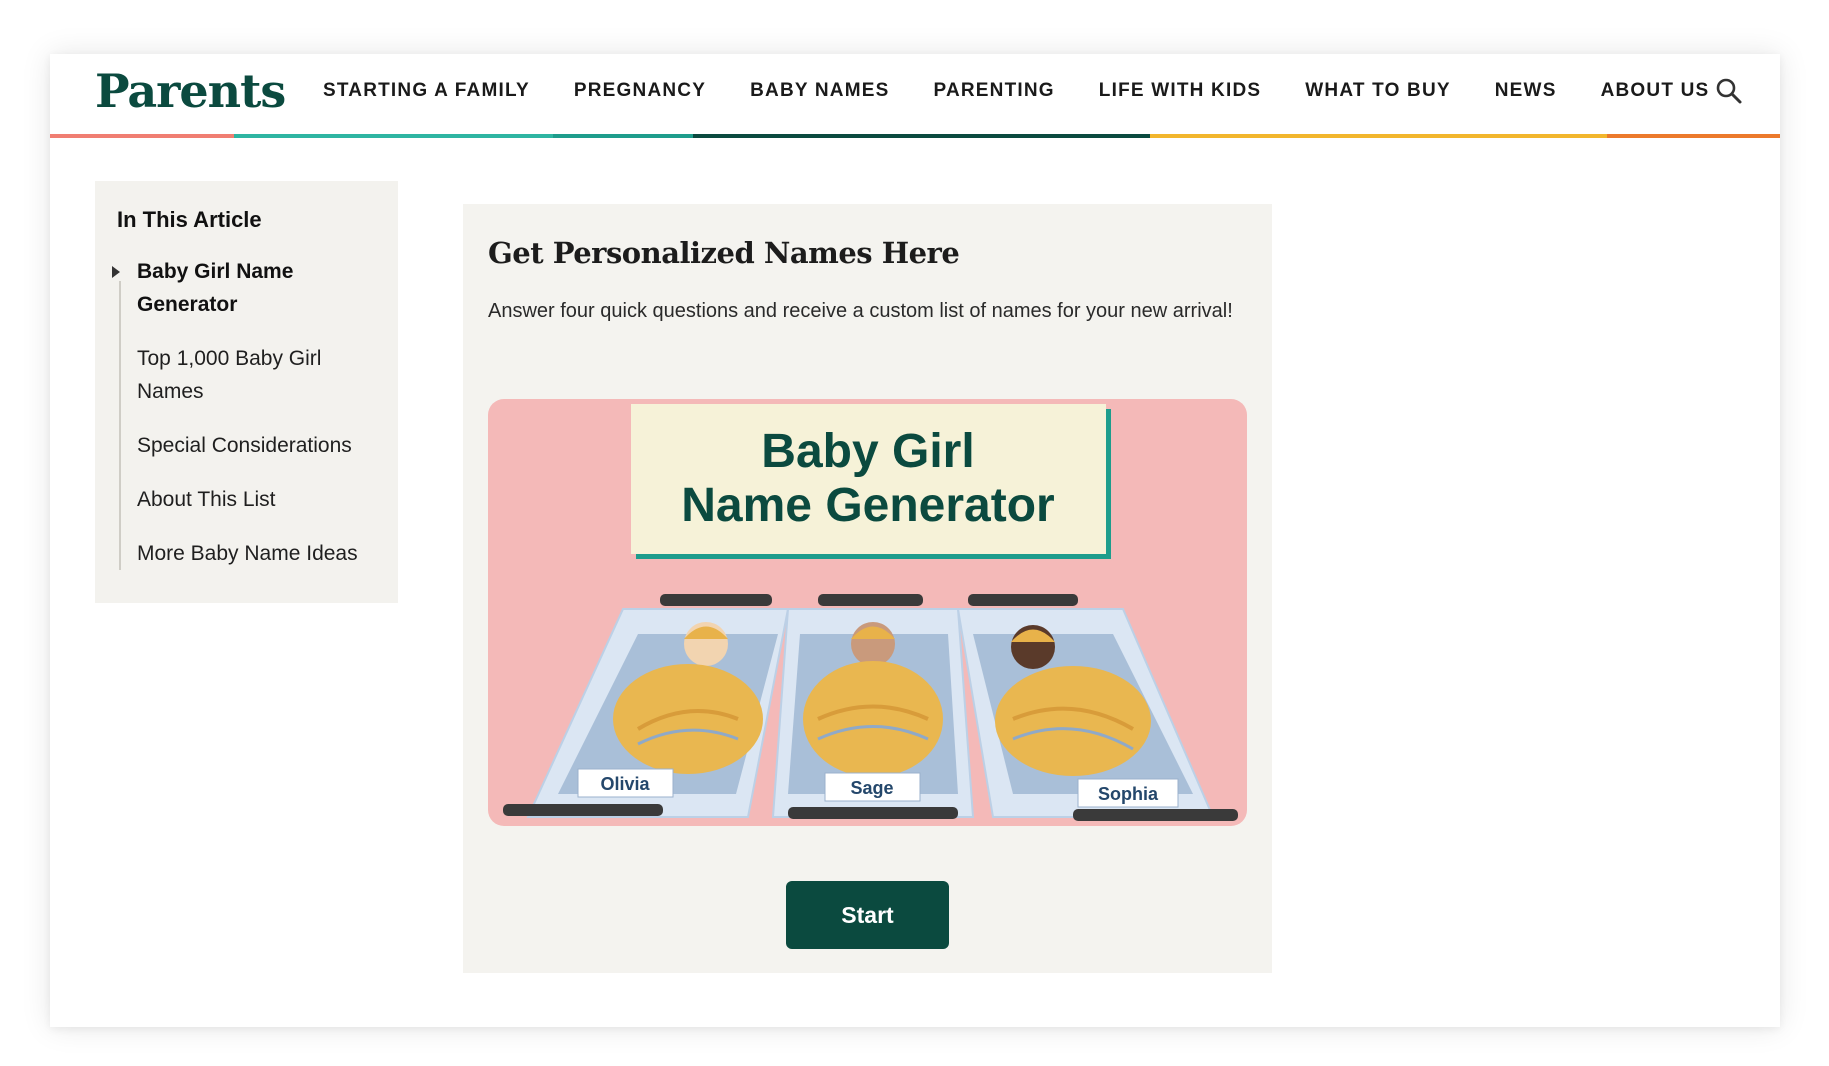 The image size is (1829, 1066). Describe the element at coordinates (867, 915) in the screenshot. I see `start-button: Start` at that location.